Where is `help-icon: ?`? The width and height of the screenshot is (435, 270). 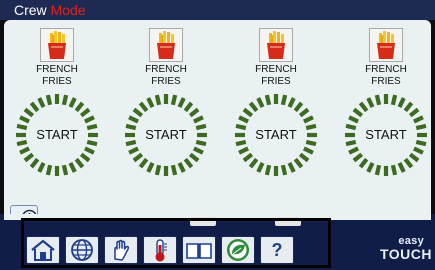 help-icon: ? is located at coordinates (277, 250).